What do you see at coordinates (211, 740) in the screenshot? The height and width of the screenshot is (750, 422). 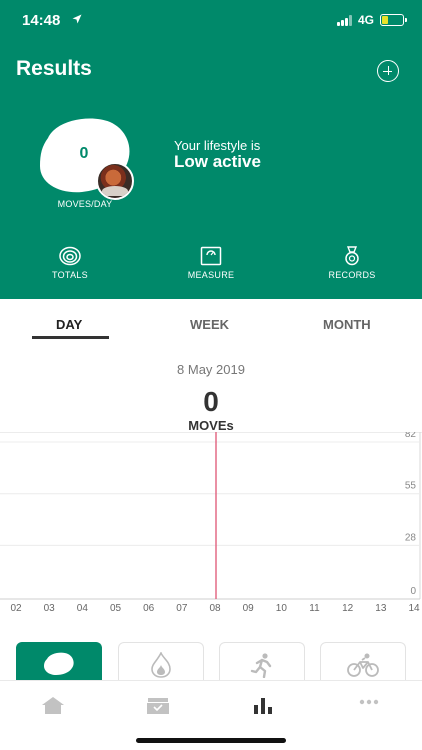 I see `home-indicator` at bounding box center [211, 740].